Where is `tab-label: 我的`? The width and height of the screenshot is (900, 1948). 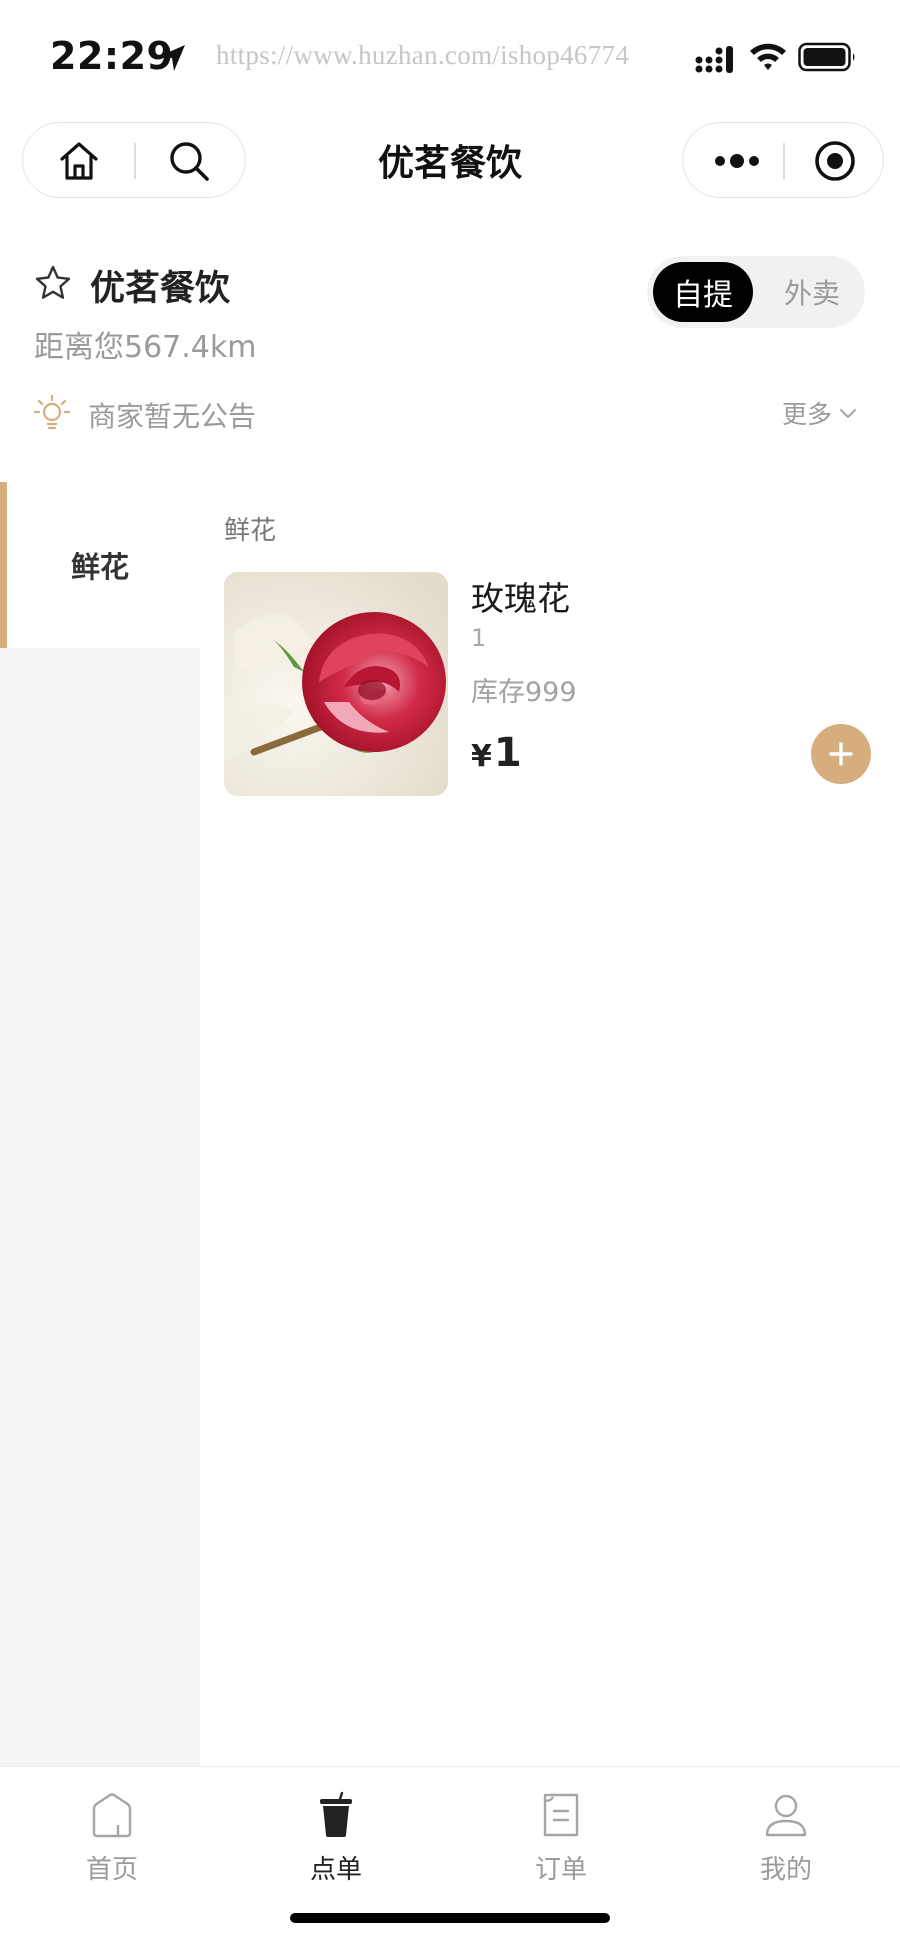 tab-label: 我的 is located at coordinates (785, 1870).